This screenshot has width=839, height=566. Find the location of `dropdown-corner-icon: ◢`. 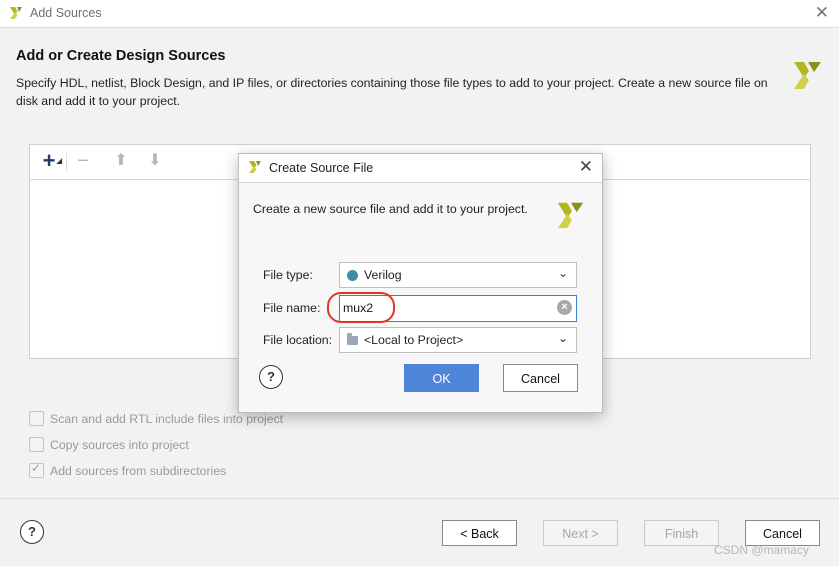

dropdown-corner-icon: ◢ is located at coordinates (59, 161).